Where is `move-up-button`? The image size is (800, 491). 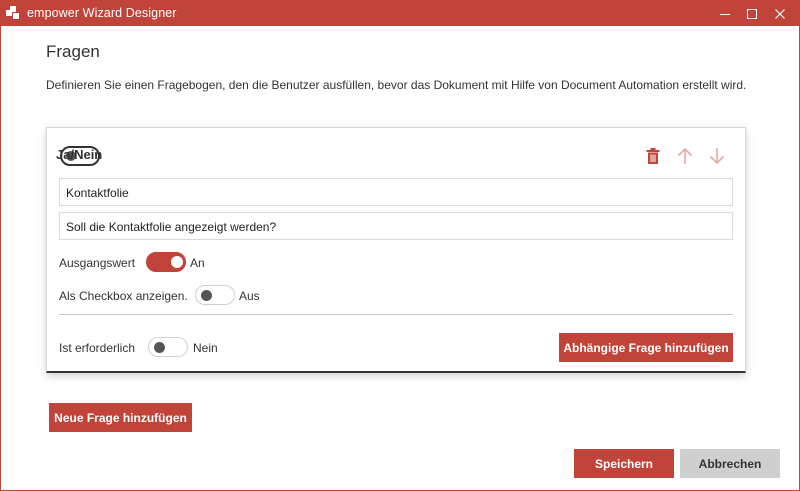
move-up-button is located at coordinates (685, 156).